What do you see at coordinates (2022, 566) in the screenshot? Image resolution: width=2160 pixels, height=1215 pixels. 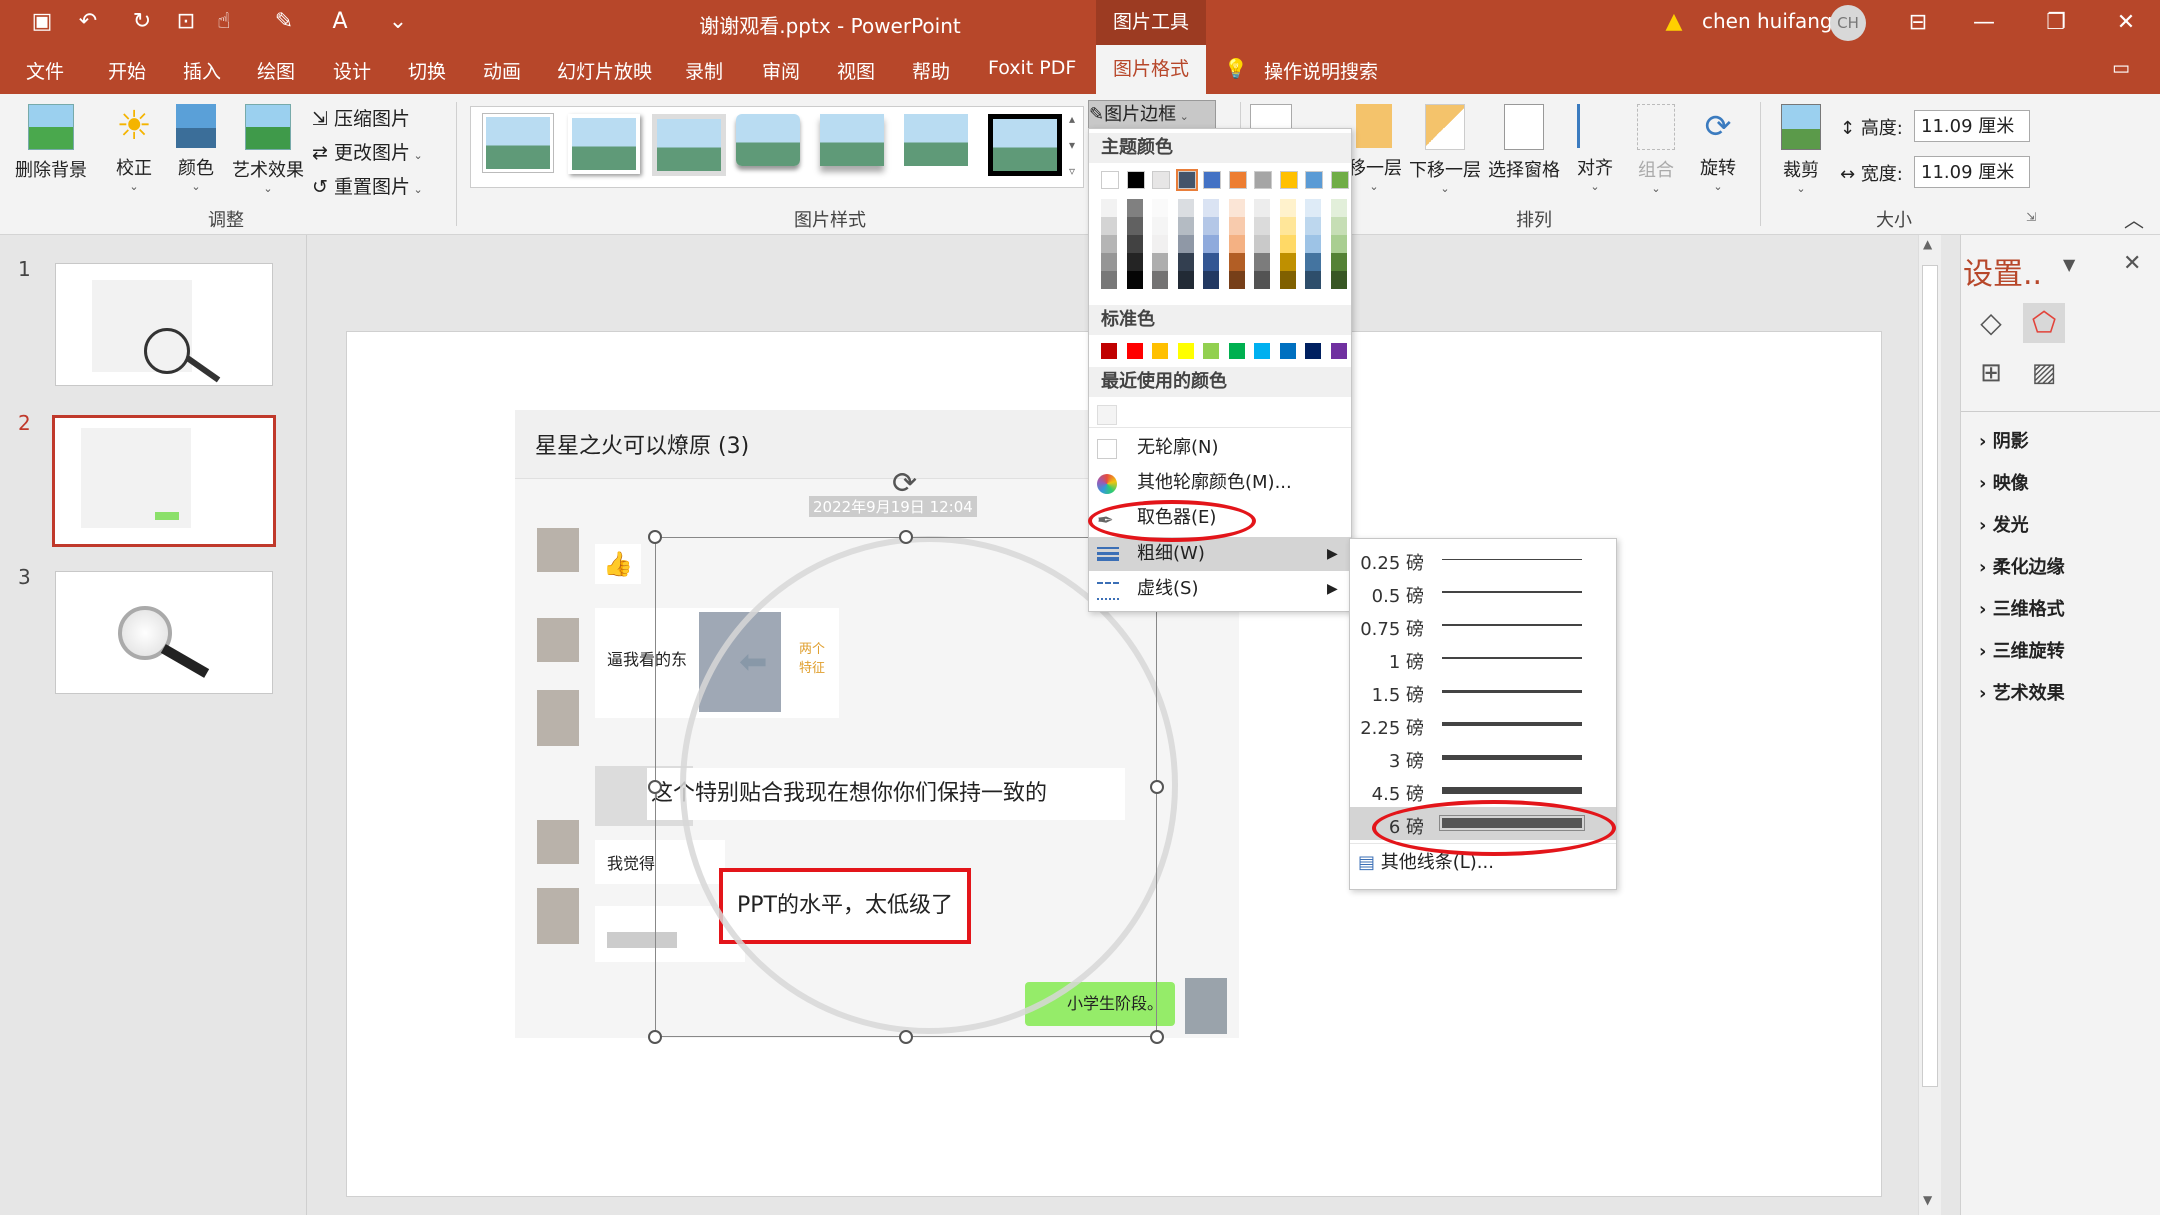 I see `effect-soft-edges: › 柔化边缘` at bounding box center [2022, 566].